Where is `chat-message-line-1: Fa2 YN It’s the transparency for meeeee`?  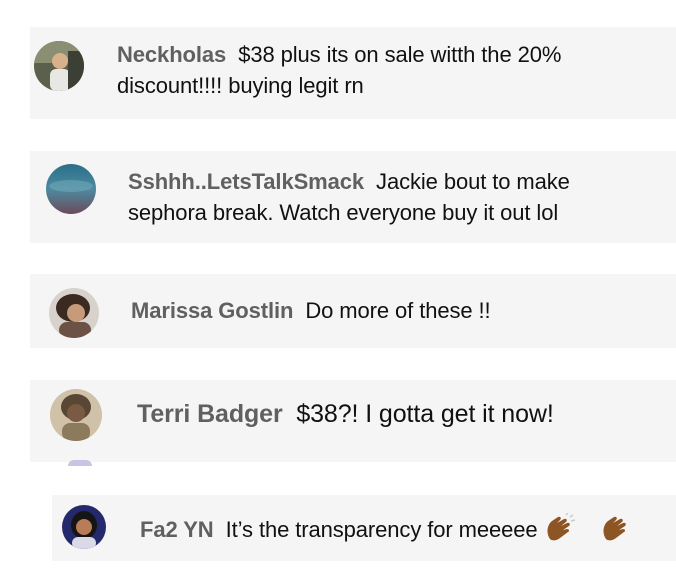 chat-message-line-1: Fa2 YN It’s the transparency for meeeee is located at coordinates (386, 530).